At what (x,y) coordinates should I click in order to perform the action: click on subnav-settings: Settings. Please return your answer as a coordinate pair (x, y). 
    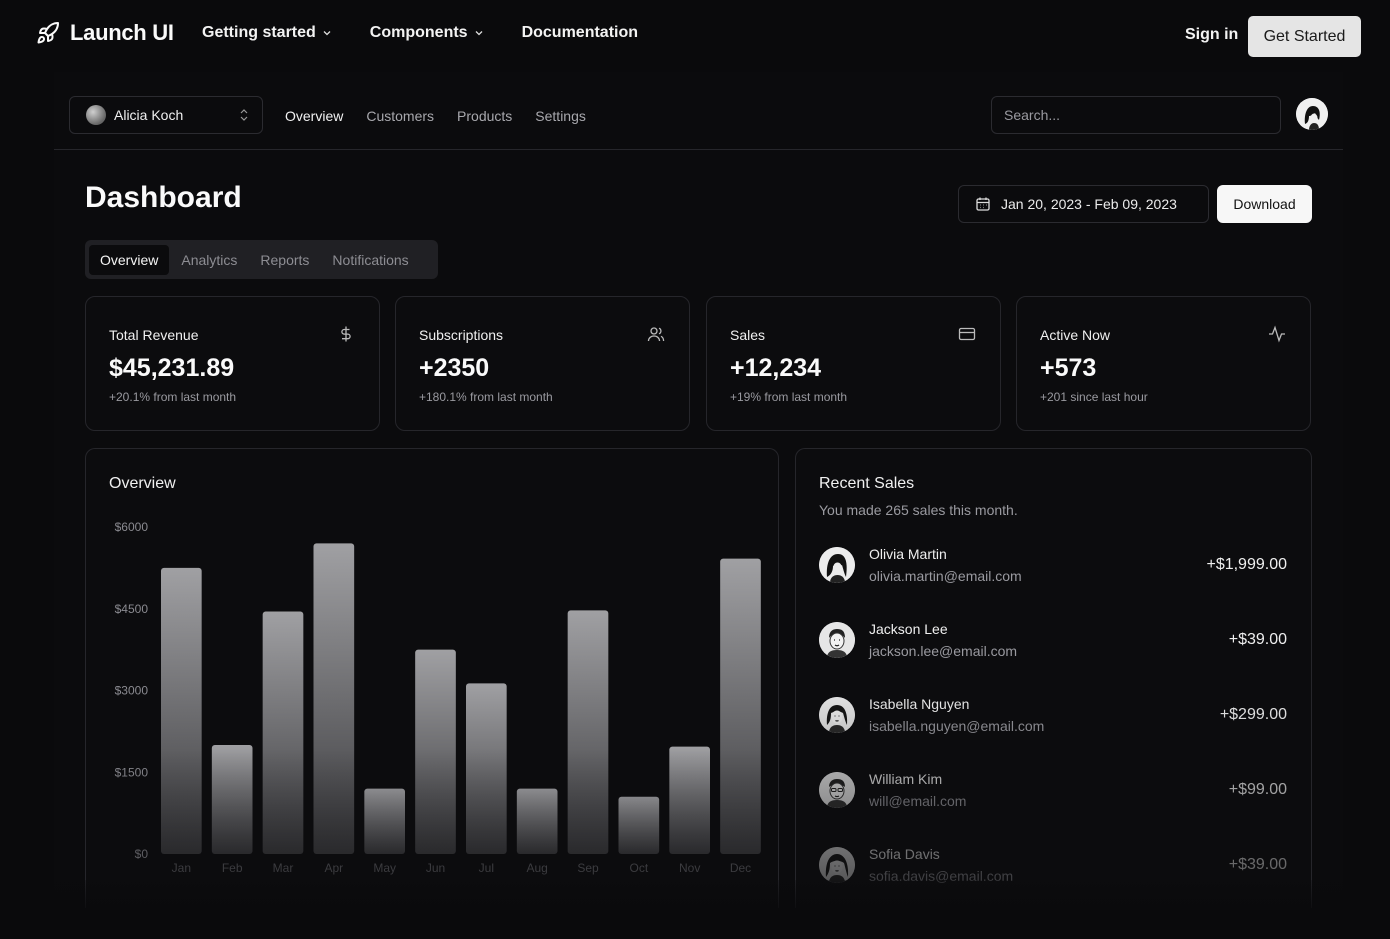
    Looking at the image, I should click on (560, 116).